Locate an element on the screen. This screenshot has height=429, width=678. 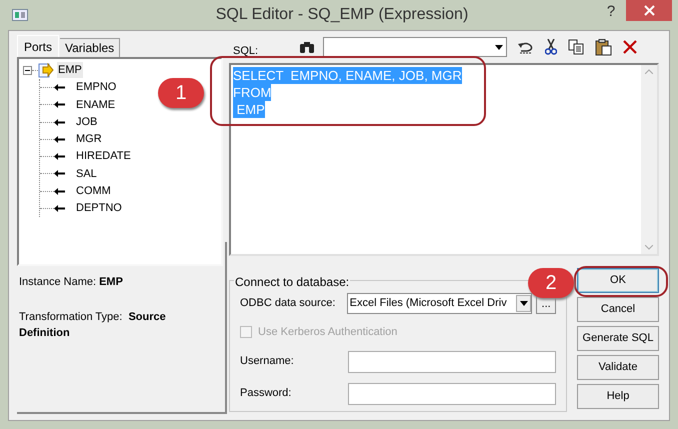
tree-item: JOB is located at coordinates (87, 122).